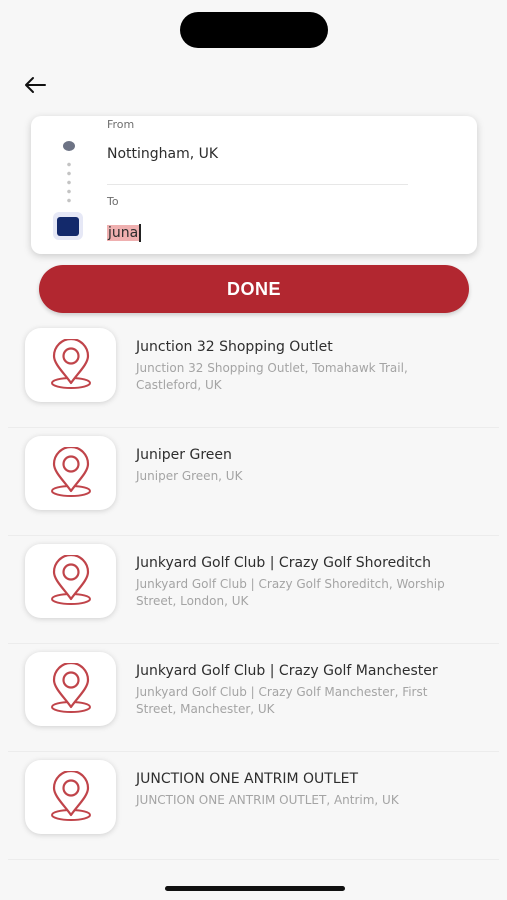  Describe the element at coordinates (113, 201) in the screenshot. I see `to-label: To` at that location.